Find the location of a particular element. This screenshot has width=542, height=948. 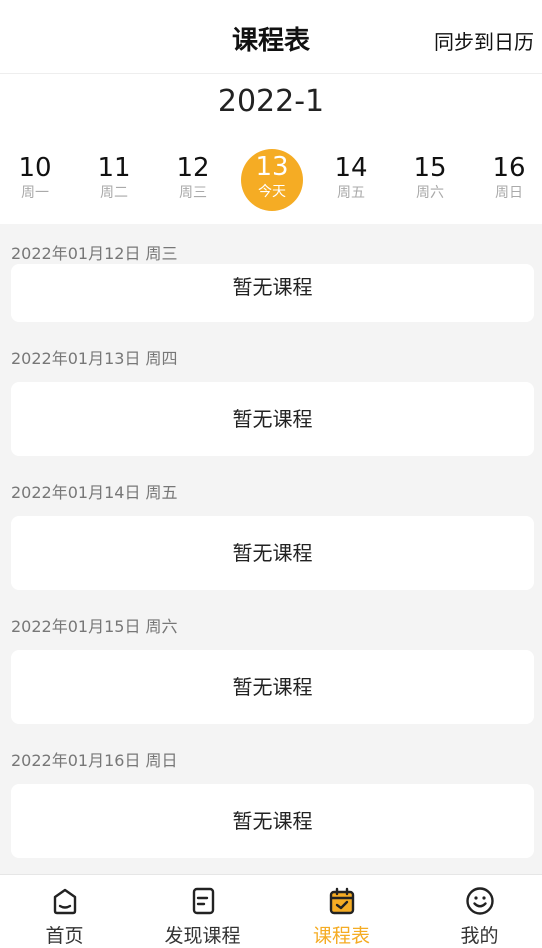

day-number: 14 is located at coordinates (351, 168).